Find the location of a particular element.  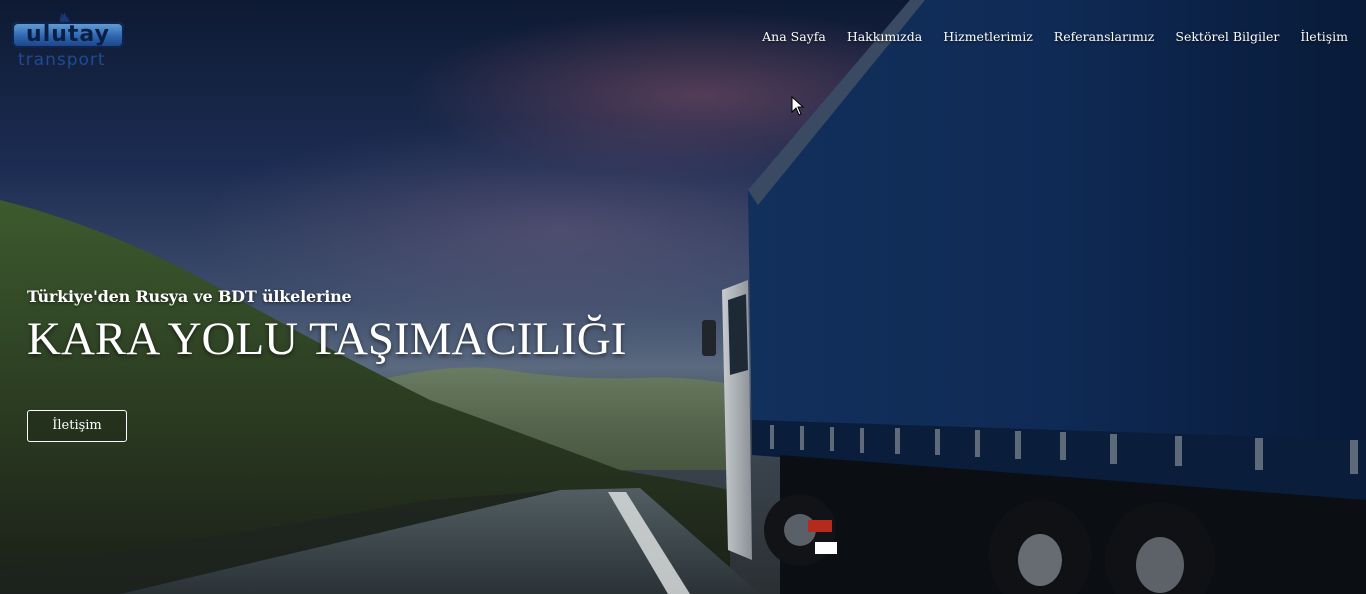

contact-button: İletişim is located at coordinates (77, 426).